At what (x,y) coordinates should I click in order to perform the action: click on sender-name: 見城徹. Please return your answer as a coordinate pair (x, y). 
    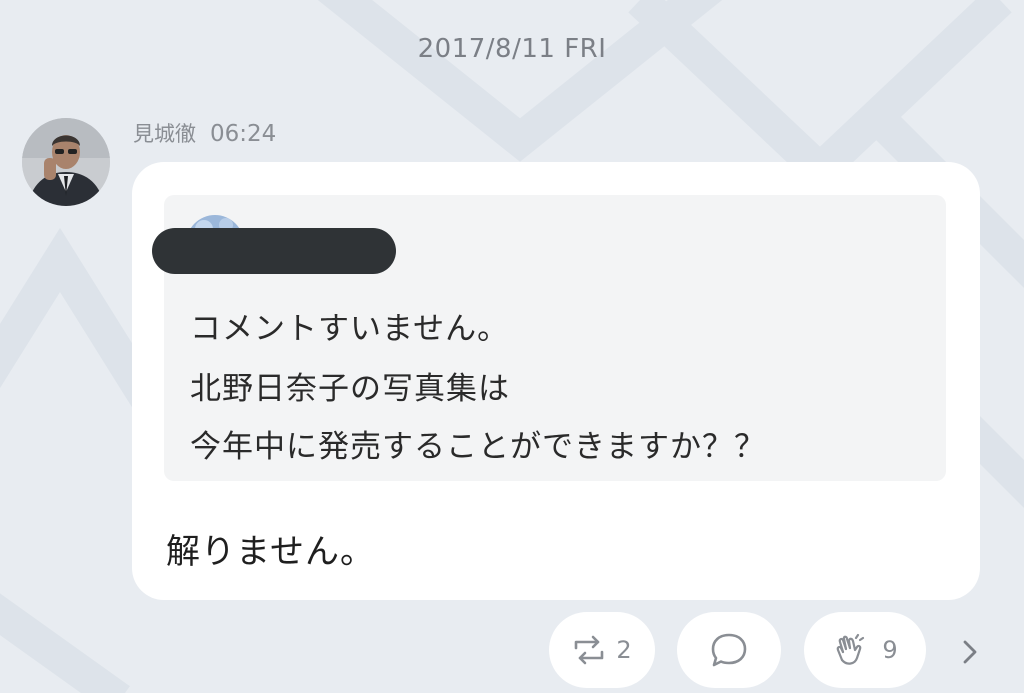
    Looking at the image, I should click on (164, 133).